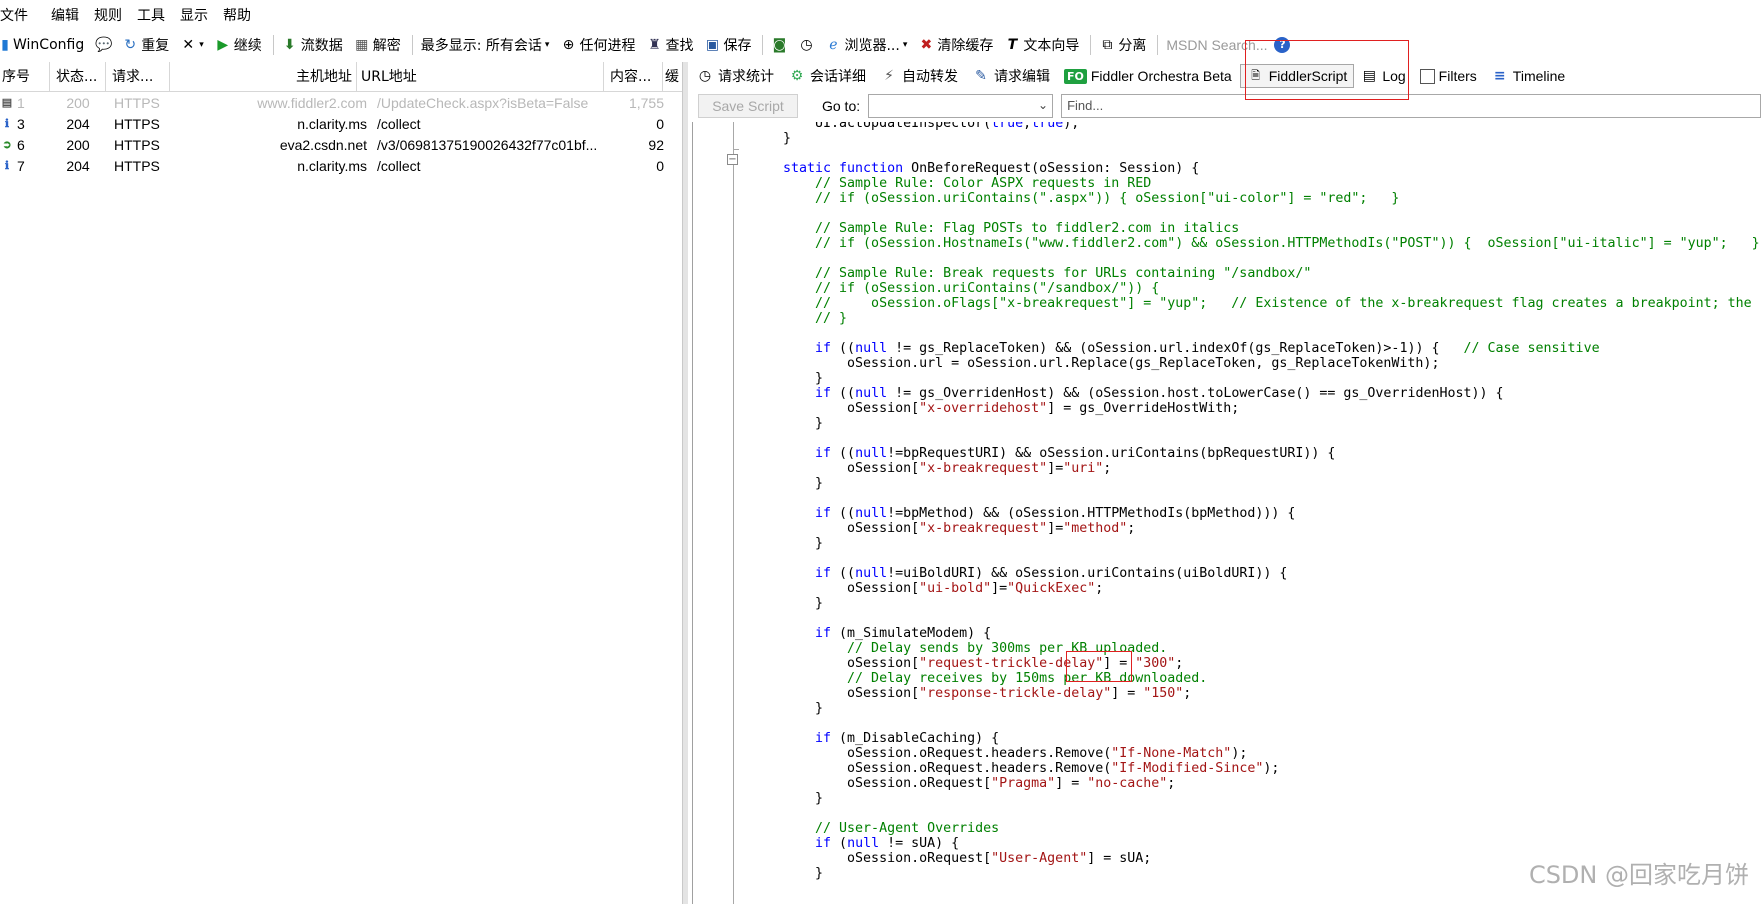  What do you see at coordinates (314, 45) in the screenshot?
I see `stream-button: ⬇ 流数据` at bounding box center [314, 45].